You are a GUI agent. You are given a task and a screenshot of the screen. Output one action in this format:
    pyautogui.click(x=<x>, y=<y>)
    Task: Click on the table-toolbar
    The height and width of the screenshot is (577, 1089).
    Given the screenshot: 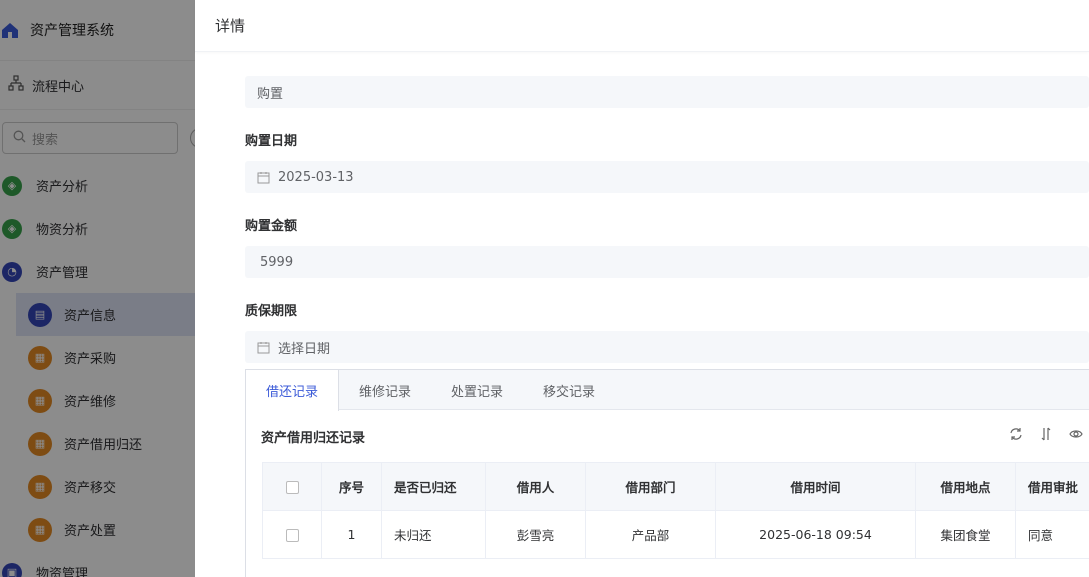 What is the action you would take?
    pyautogui.click(x=1046, y=436)
    